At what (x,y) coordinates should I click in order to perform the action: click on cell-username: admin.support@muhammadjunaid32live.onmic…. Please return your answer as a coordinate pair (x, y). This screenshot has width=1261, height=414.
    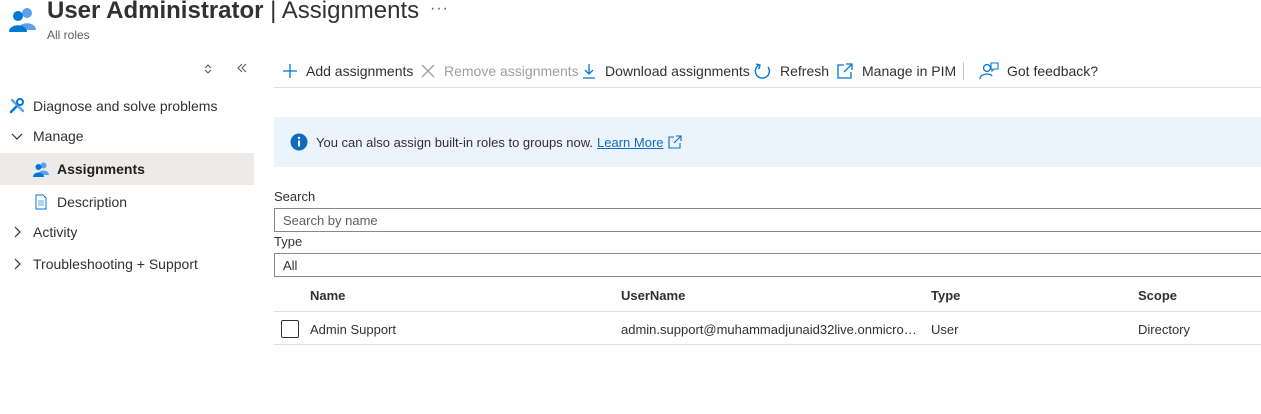
    Looking at the image, I should click on (772, 329).